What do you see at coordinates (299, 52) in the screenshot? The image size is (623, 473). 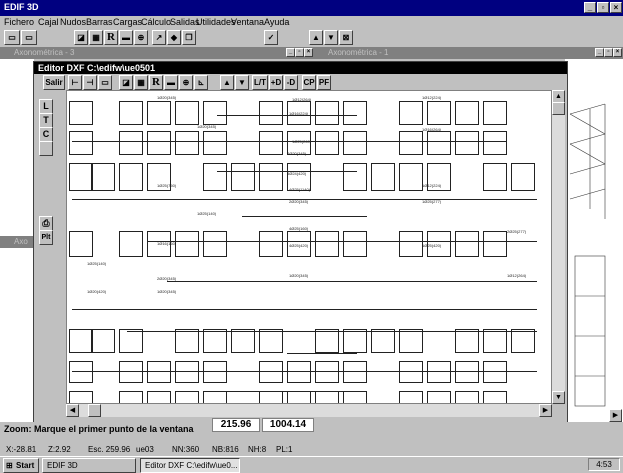 I see `subwindow-left-maximize: ▫` at bounding box center [299, 52].